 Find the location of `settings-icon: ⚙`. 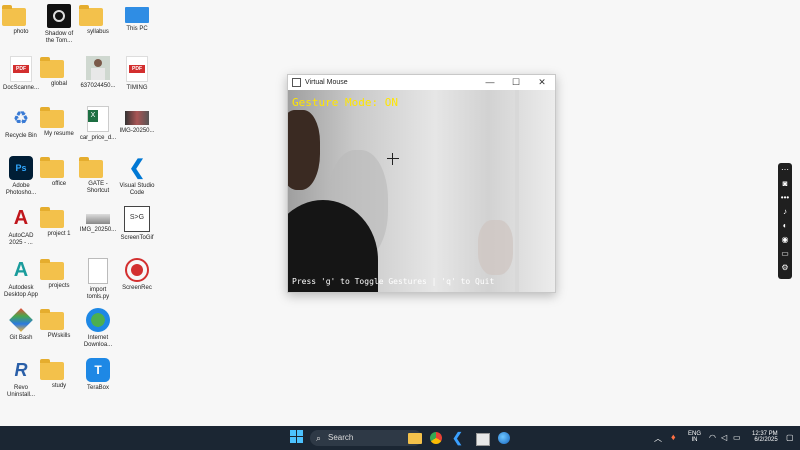

settings-icon: ⚙ is located at coordinates (785, 268).